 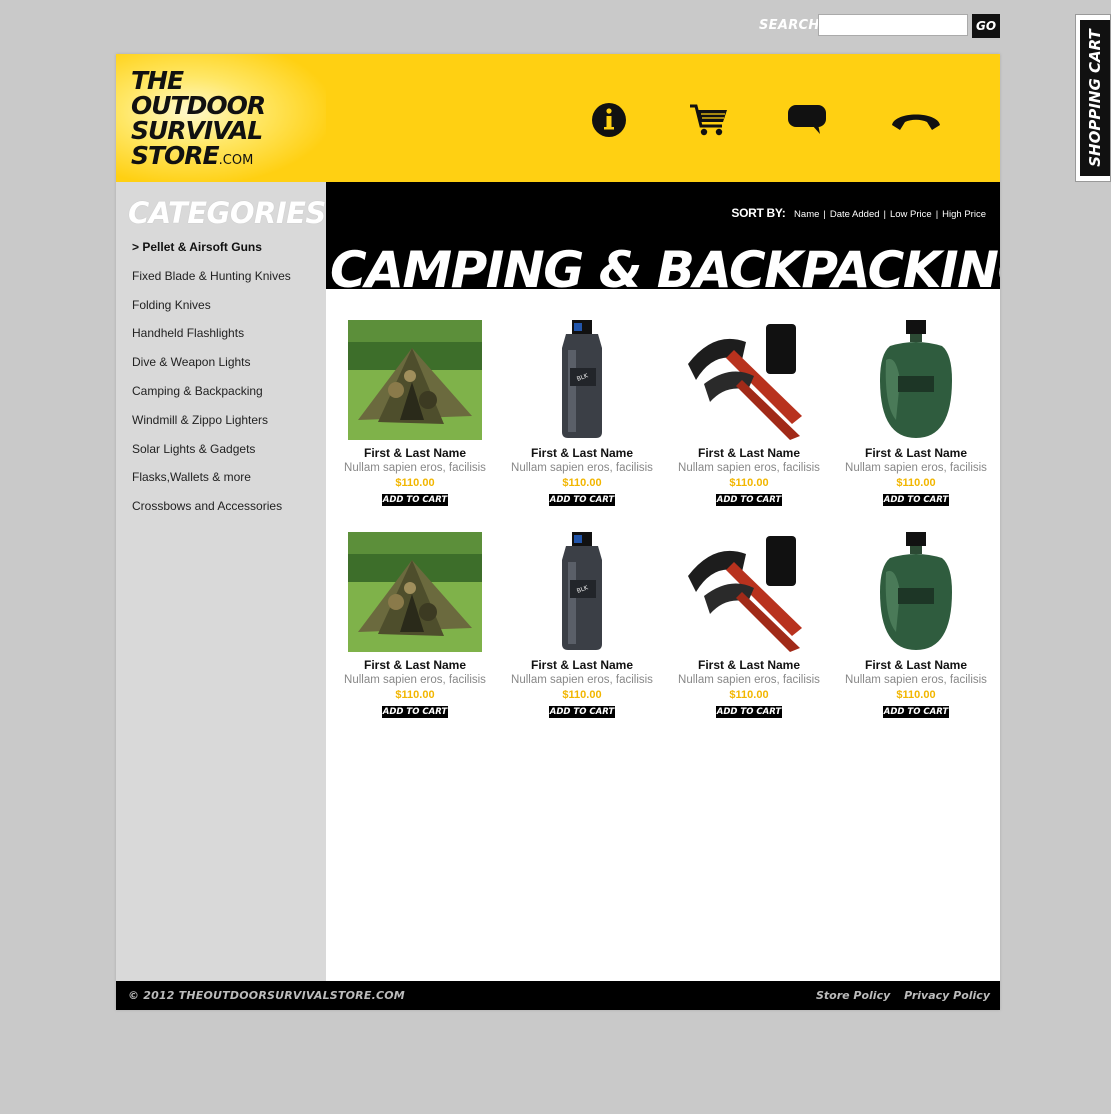 What do you see at coordinates (175, 155) in the screenshot?
I see `logo-store-text: STORE` at bounding box center [175, 155].